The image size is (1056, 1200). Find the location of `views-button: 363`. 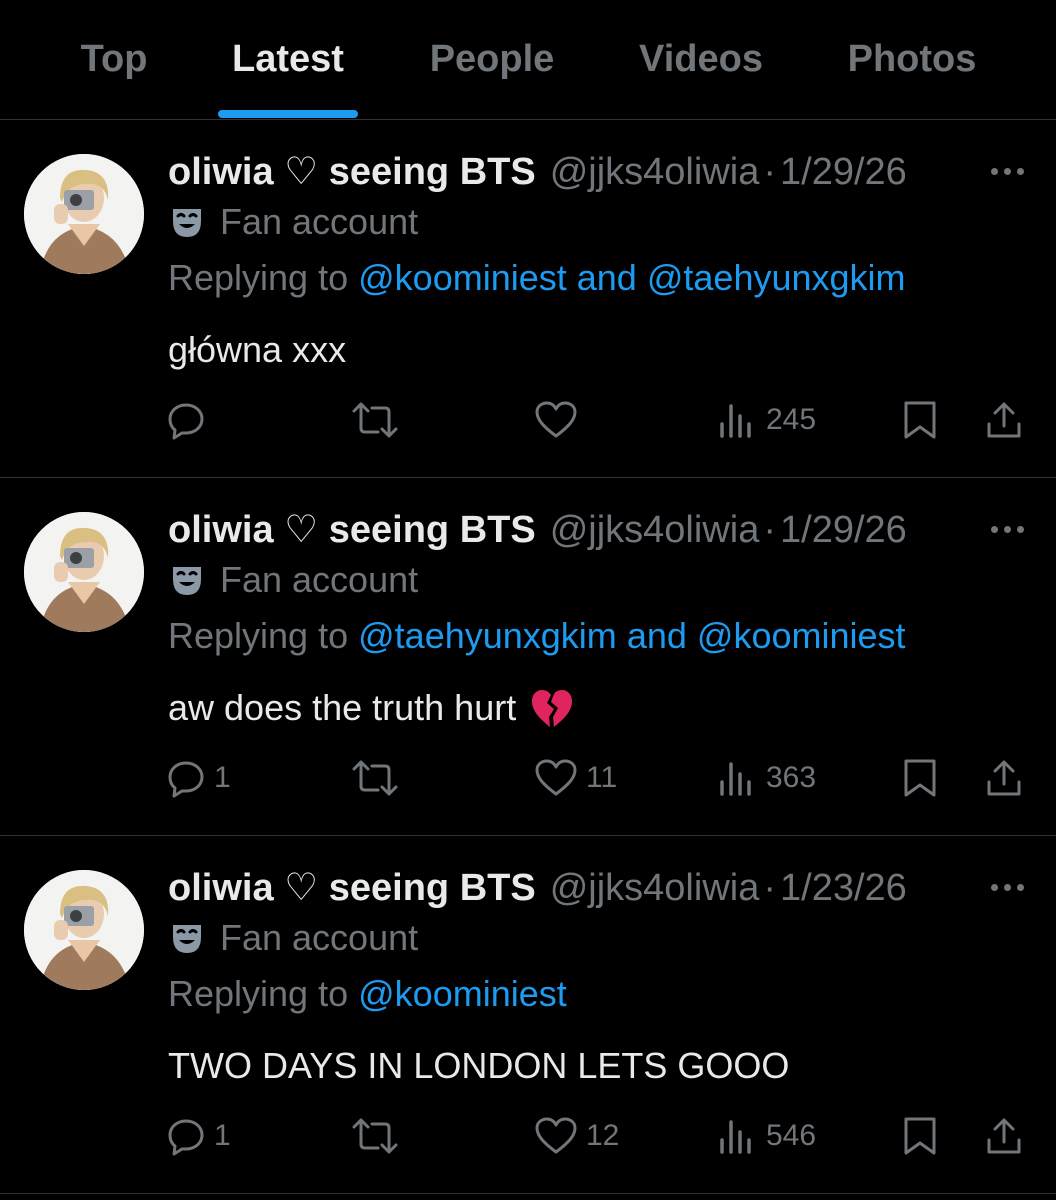

views-button: 363 is located at coordinates (767, 778).